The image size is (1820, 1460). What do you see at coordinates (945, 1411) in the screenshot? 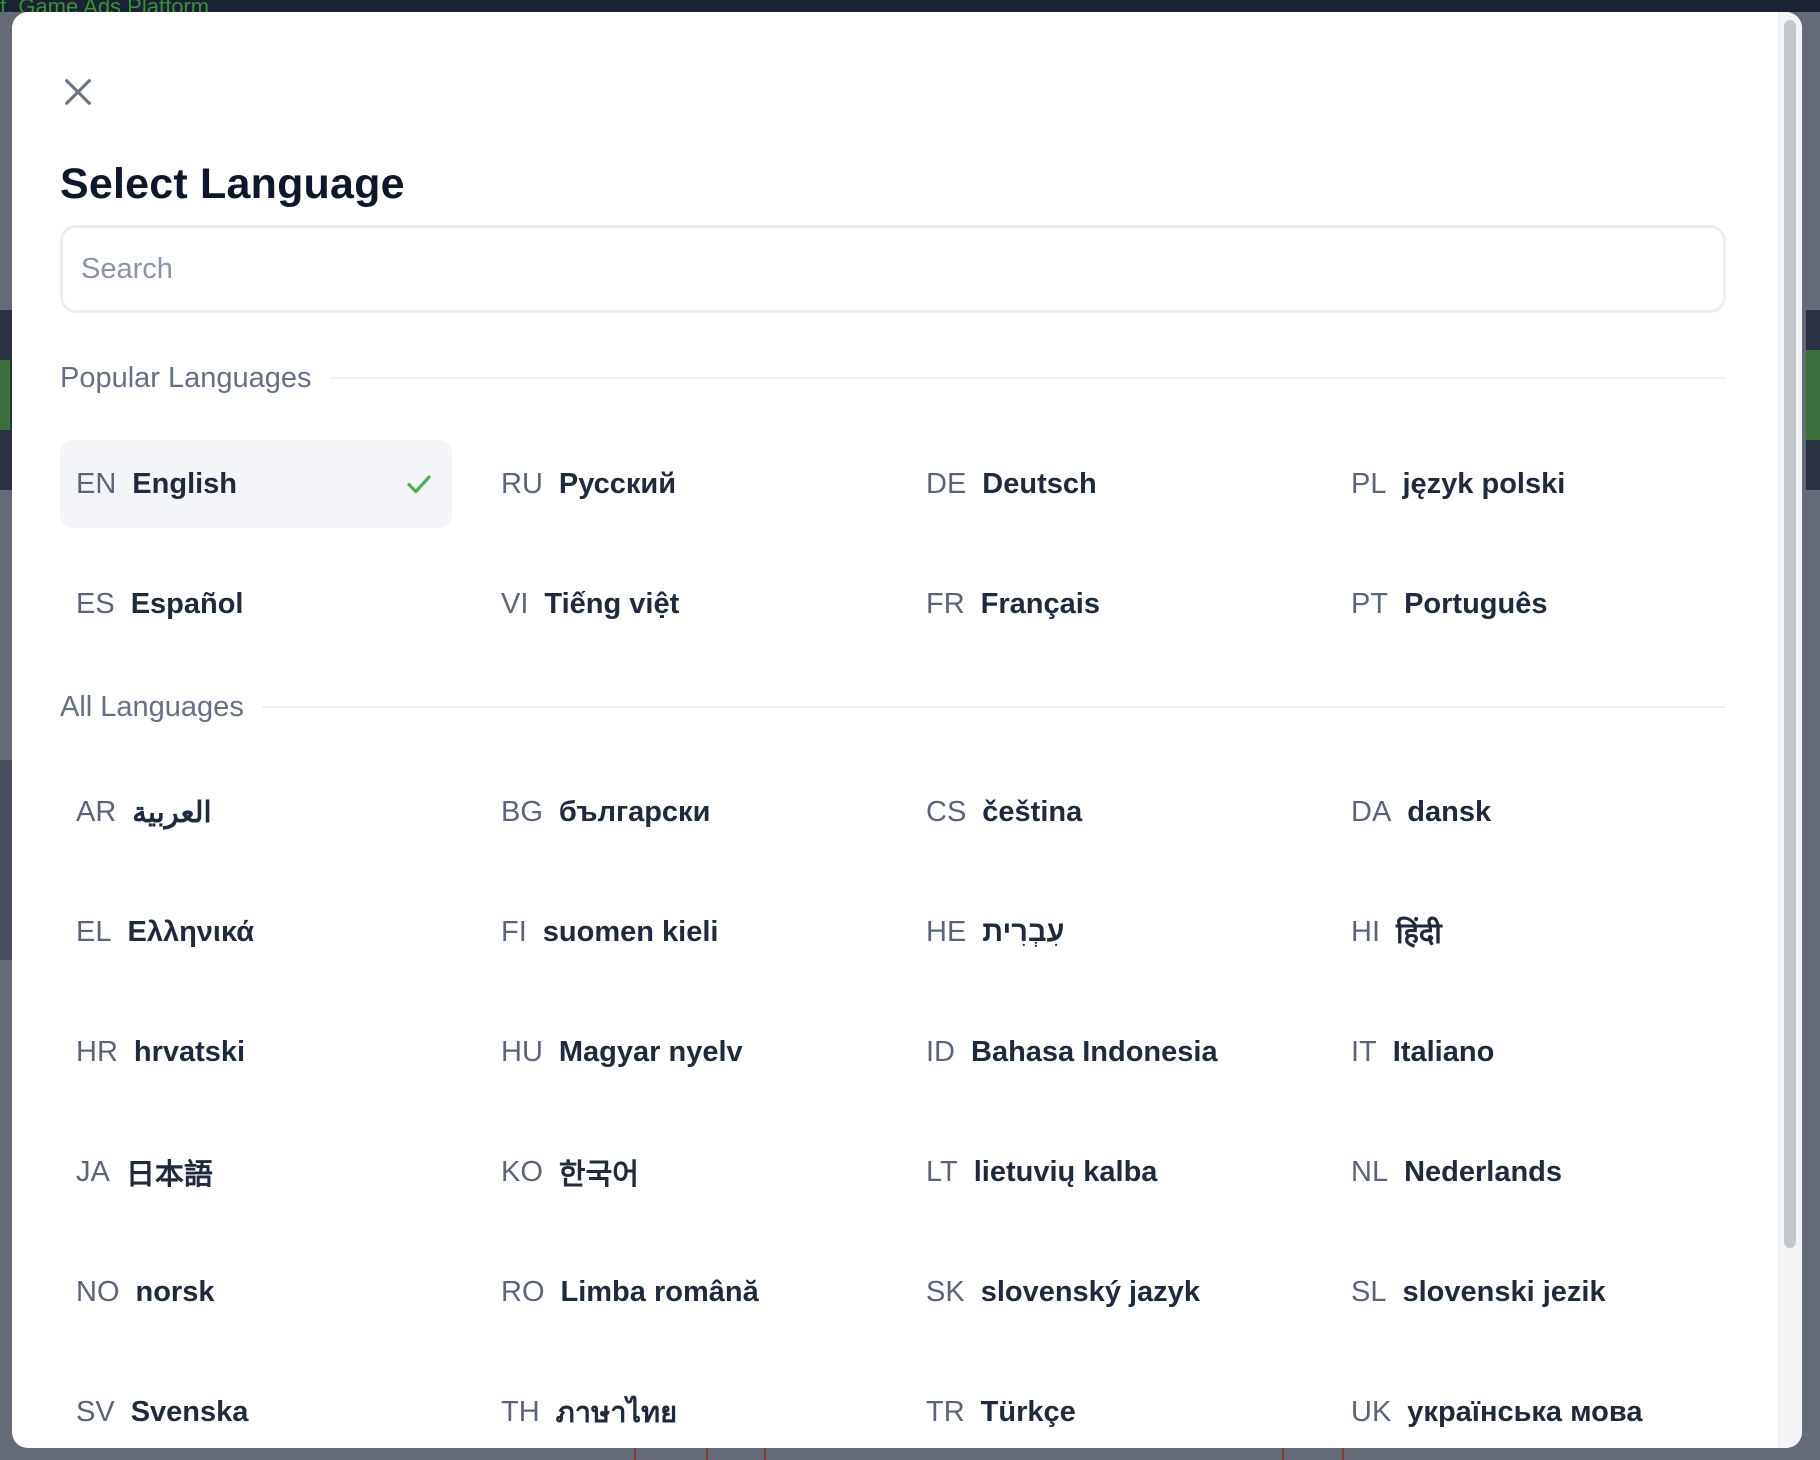
I see `language-code: TR` at bounding box center [945, 1411].